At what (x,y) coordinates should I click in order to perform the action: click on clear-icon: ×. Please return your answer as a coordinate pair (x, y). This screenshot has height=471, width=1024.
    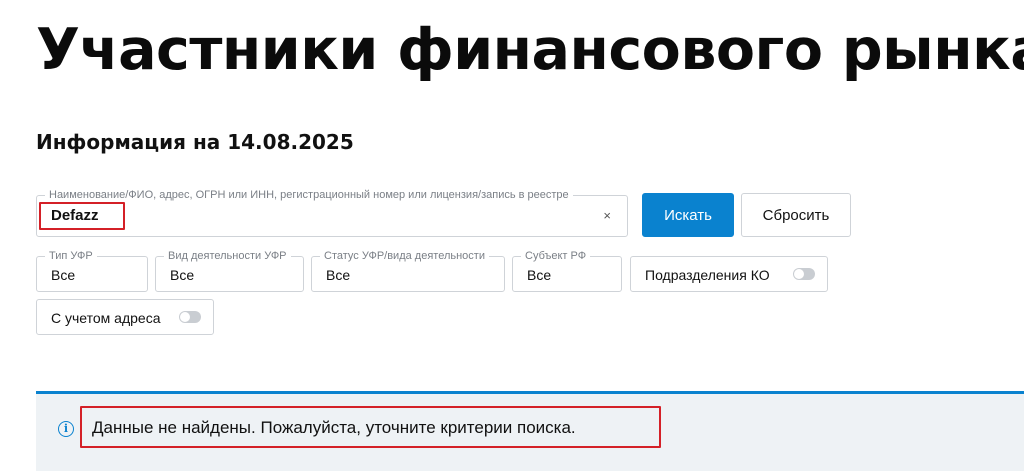
    Looking at the image, I should click on (607, 216).